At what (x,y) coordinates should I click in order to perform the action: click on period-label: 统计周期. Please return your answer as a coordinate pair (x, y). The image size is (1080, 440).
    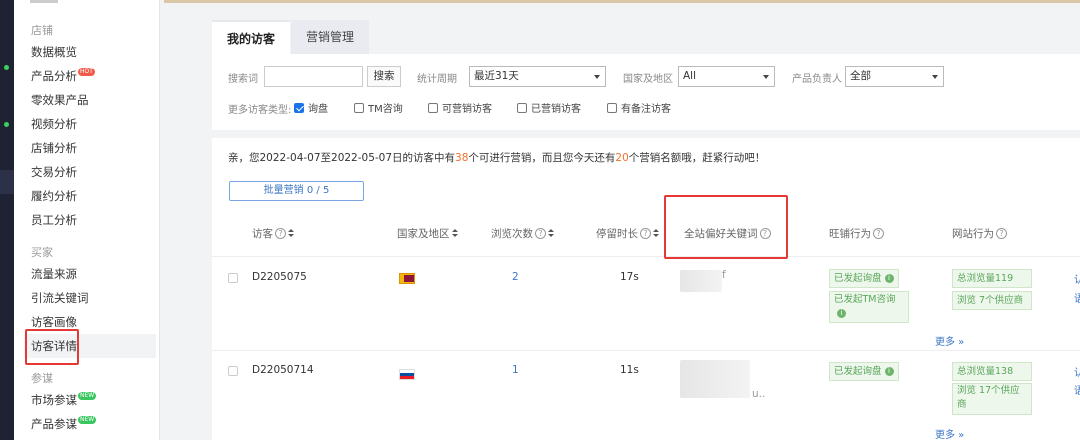
    Looking at the image, I should click on (437, 79).